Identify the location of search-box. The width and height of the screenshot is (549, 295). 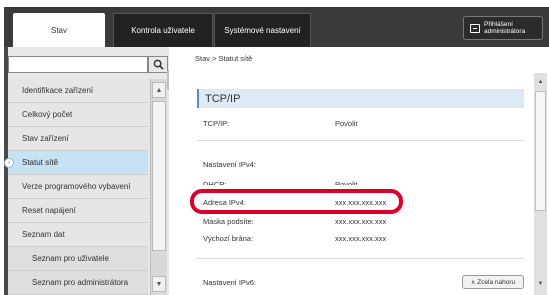
(88, 64).